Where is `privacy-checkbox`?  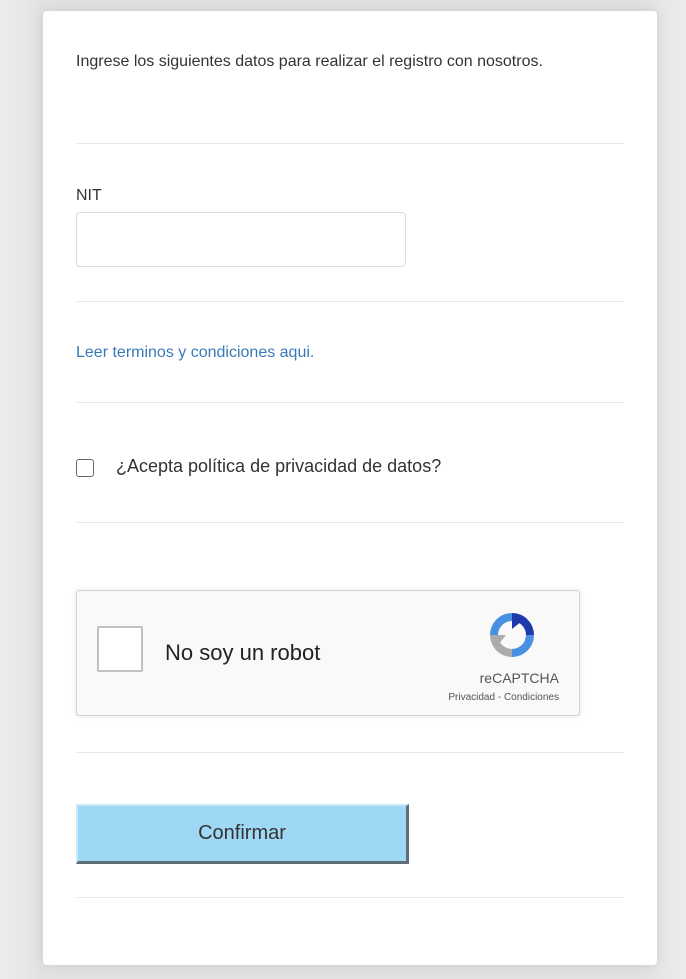 privacy-checkbox is located at coordinates (85, 468).